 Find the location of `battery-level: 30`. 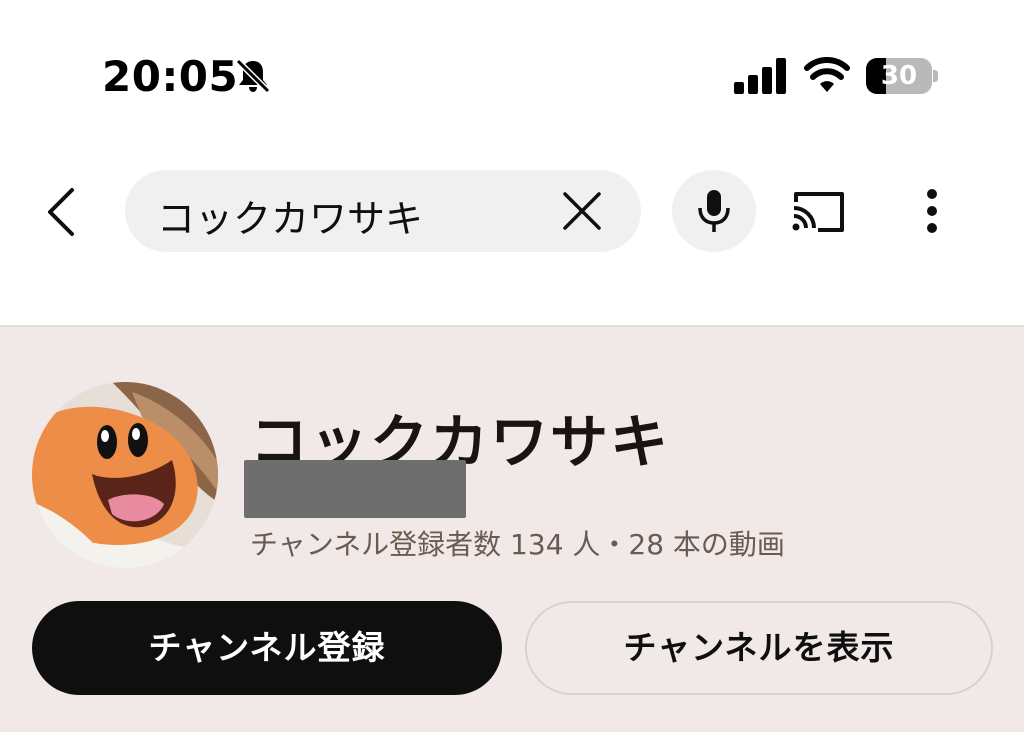

battery-level: 30 is located at coordinates (899, 76).